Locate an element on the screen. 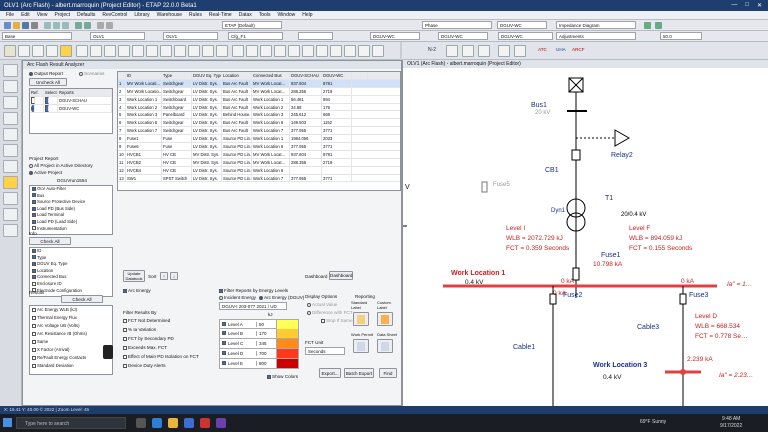  menu-warehouse: Warehouse is located at coordinates (169, 15).